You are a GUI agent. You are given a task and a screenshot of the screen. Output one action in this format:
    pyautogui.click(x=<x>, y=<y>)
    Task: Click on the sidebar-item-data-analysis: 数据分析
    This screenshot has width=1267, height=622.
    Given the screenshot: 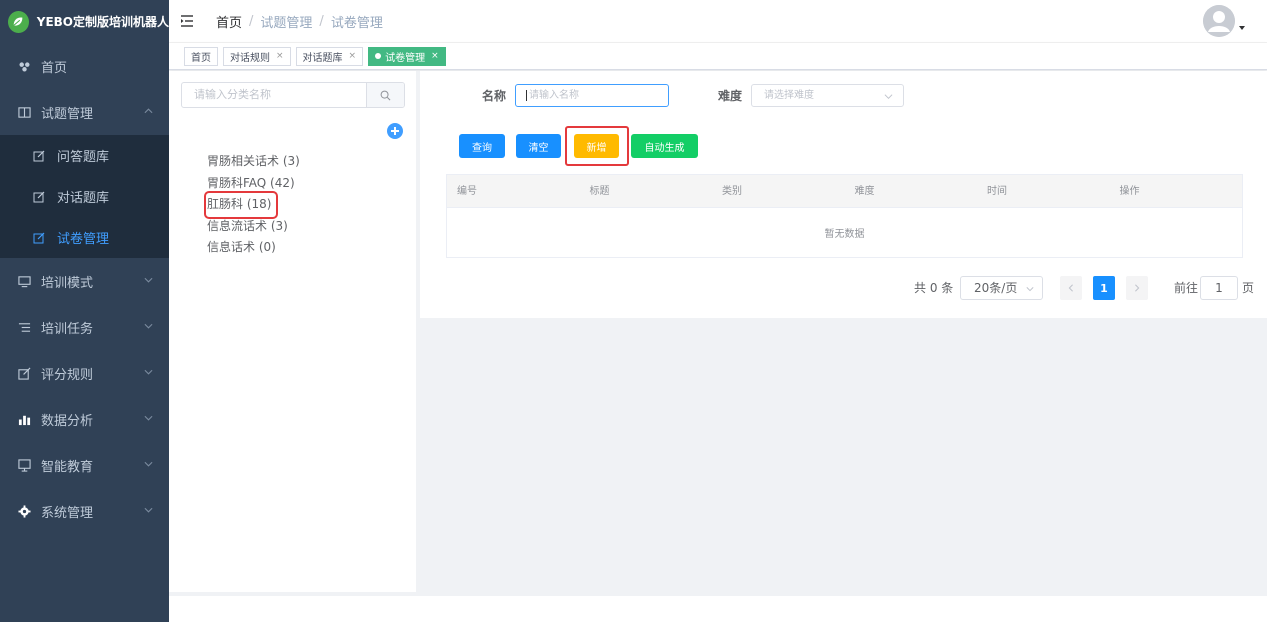 What is the action you would take?
    pyautogui.click(x=84, y=419)
    